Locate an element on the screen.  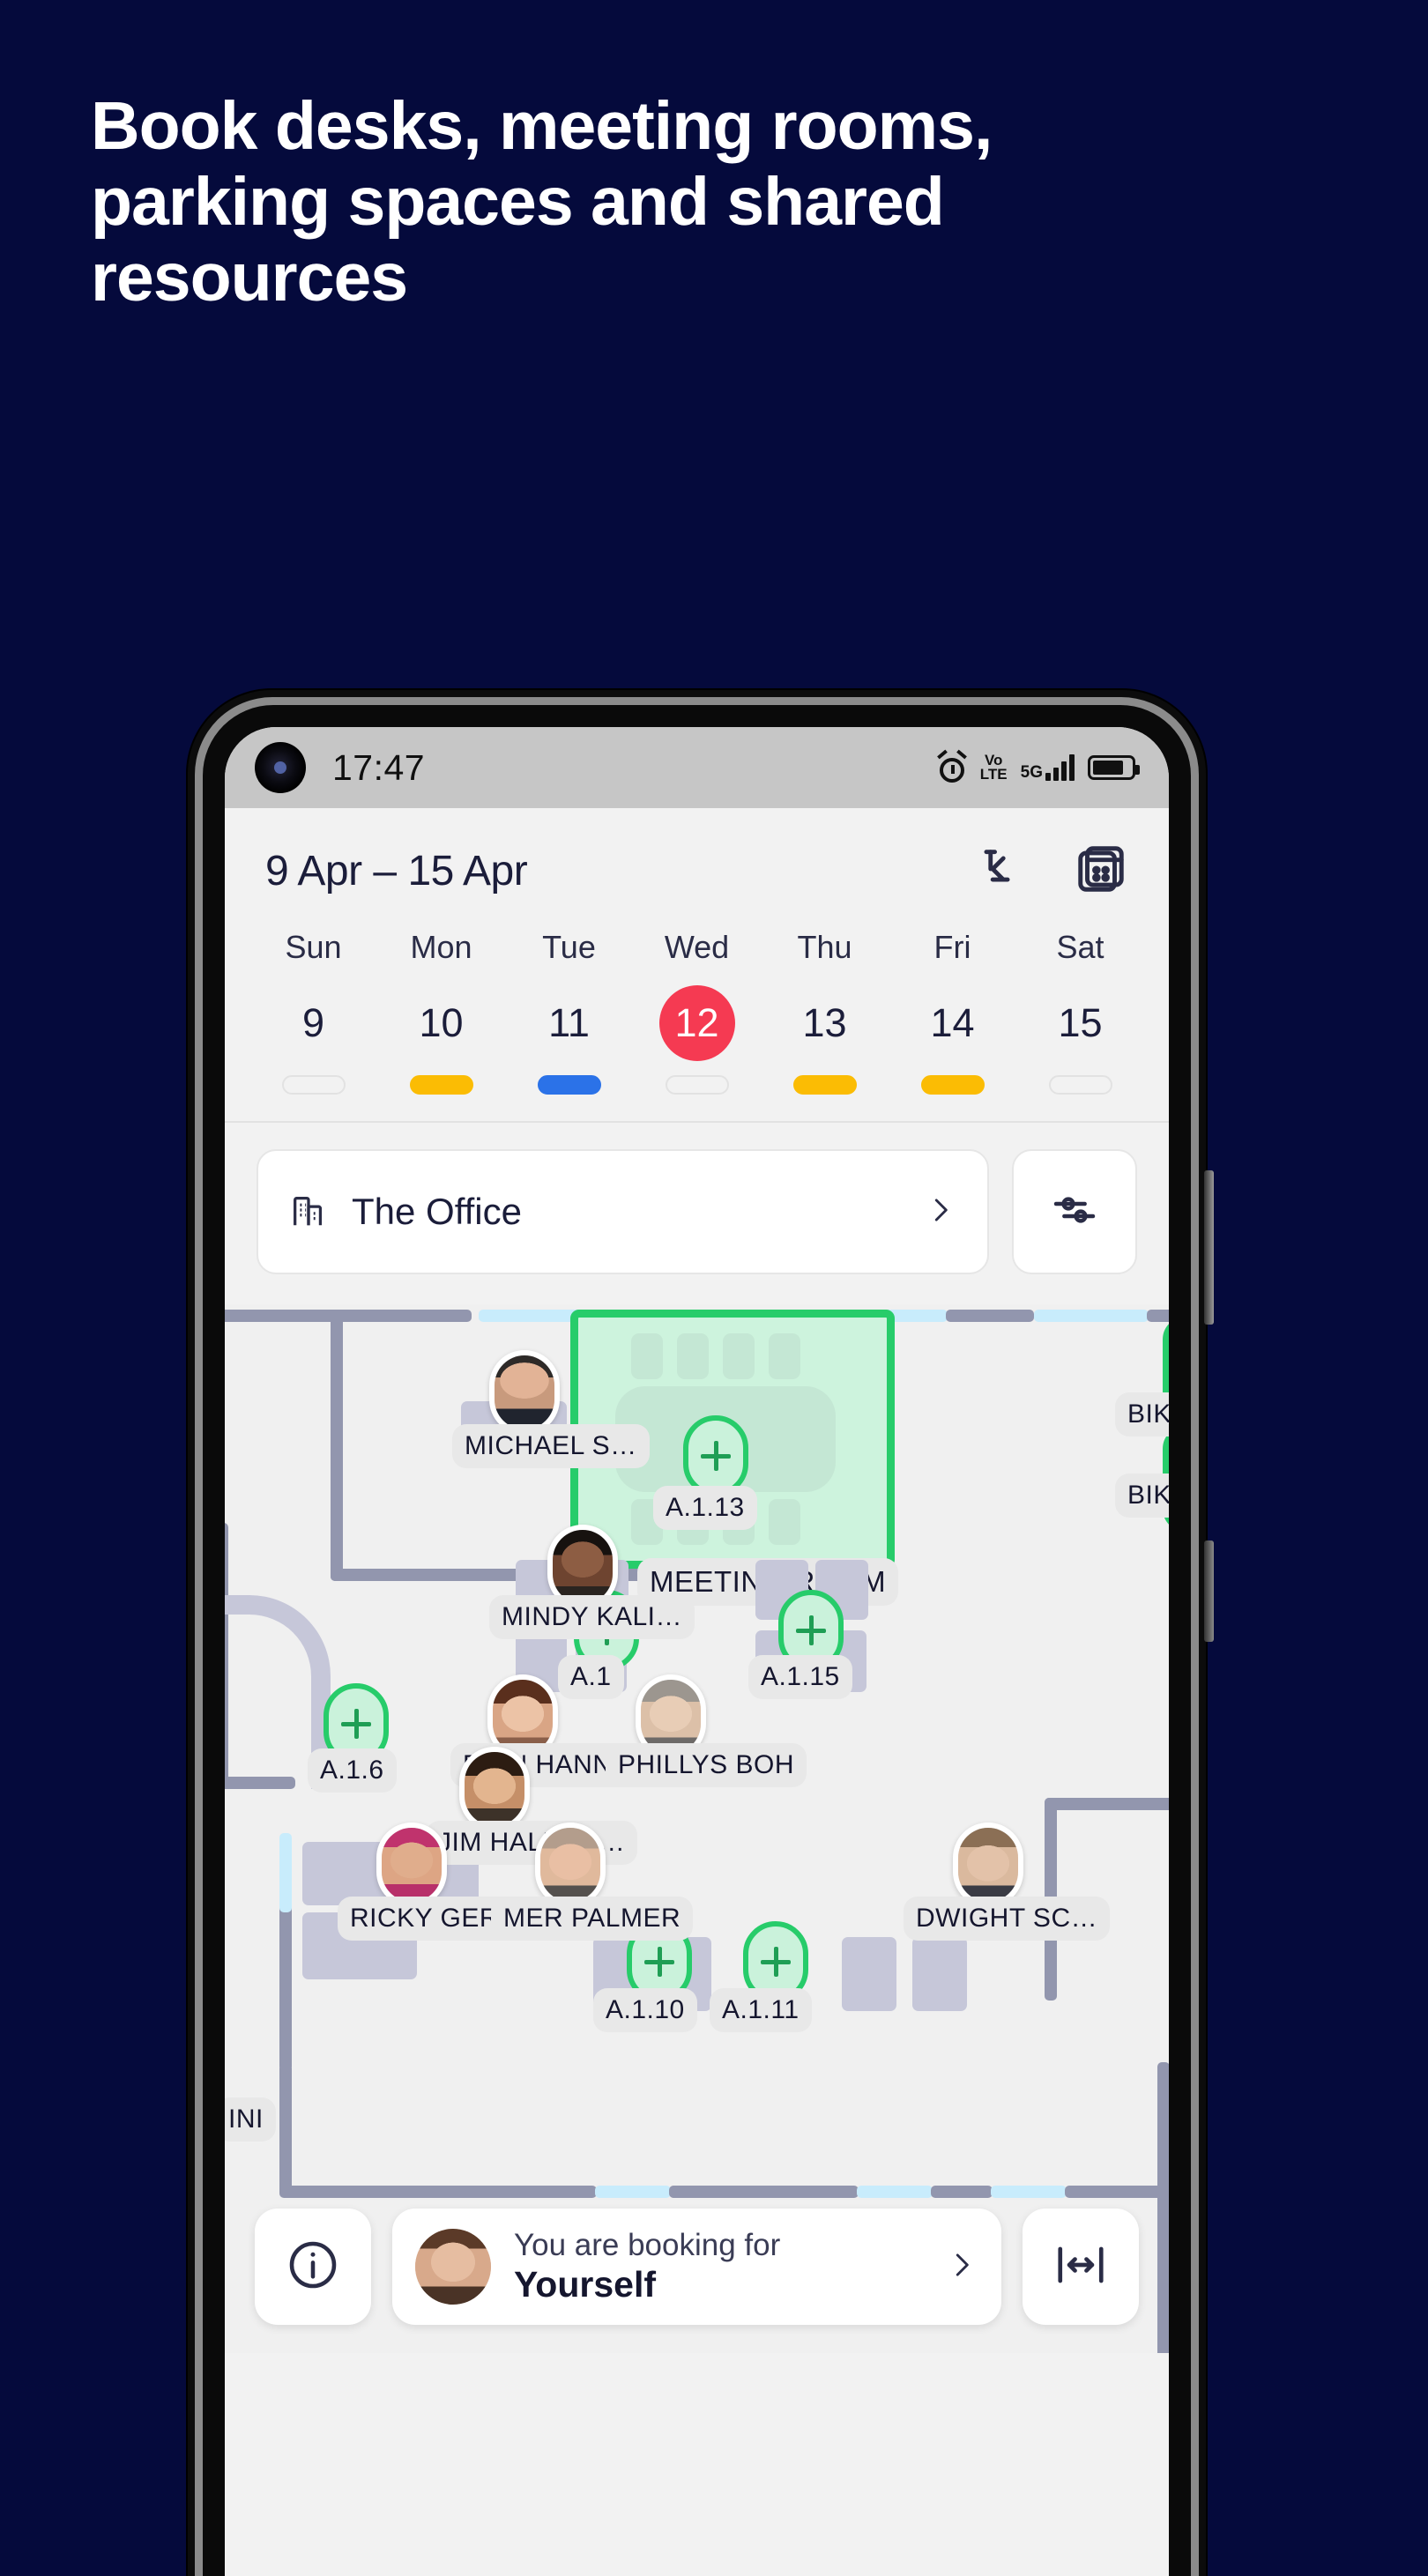
day-of-week-label: Tue is located at coordinates (569, 947).